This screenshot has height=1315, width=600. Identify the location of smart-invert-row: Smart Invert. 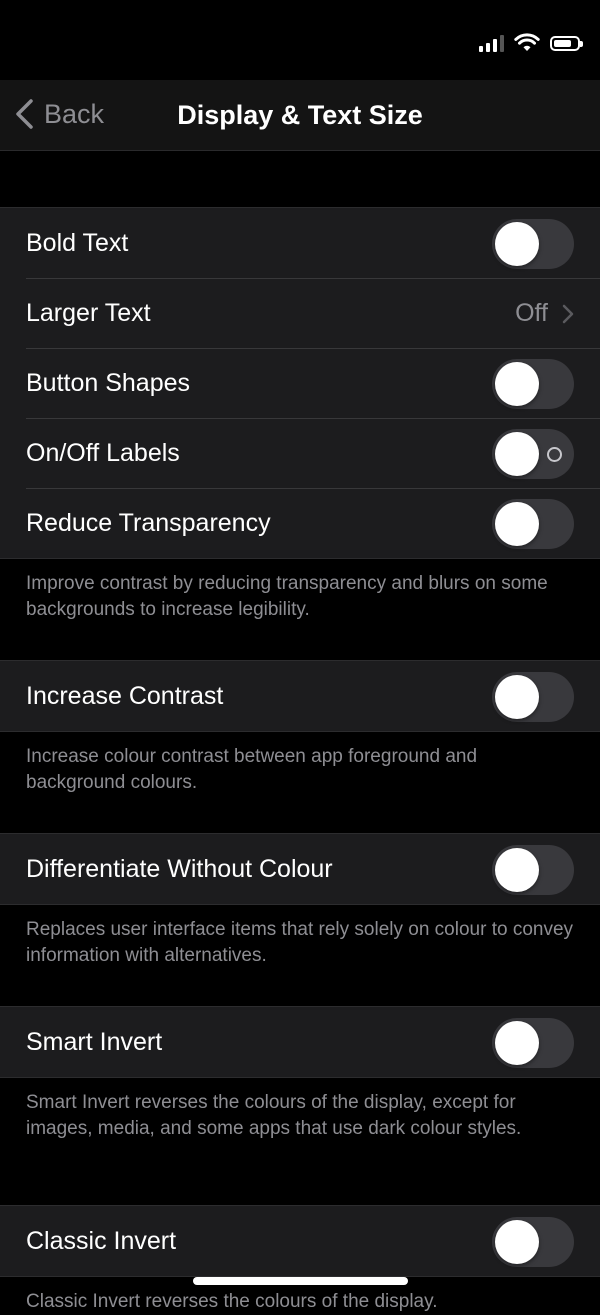
(300, 1042).